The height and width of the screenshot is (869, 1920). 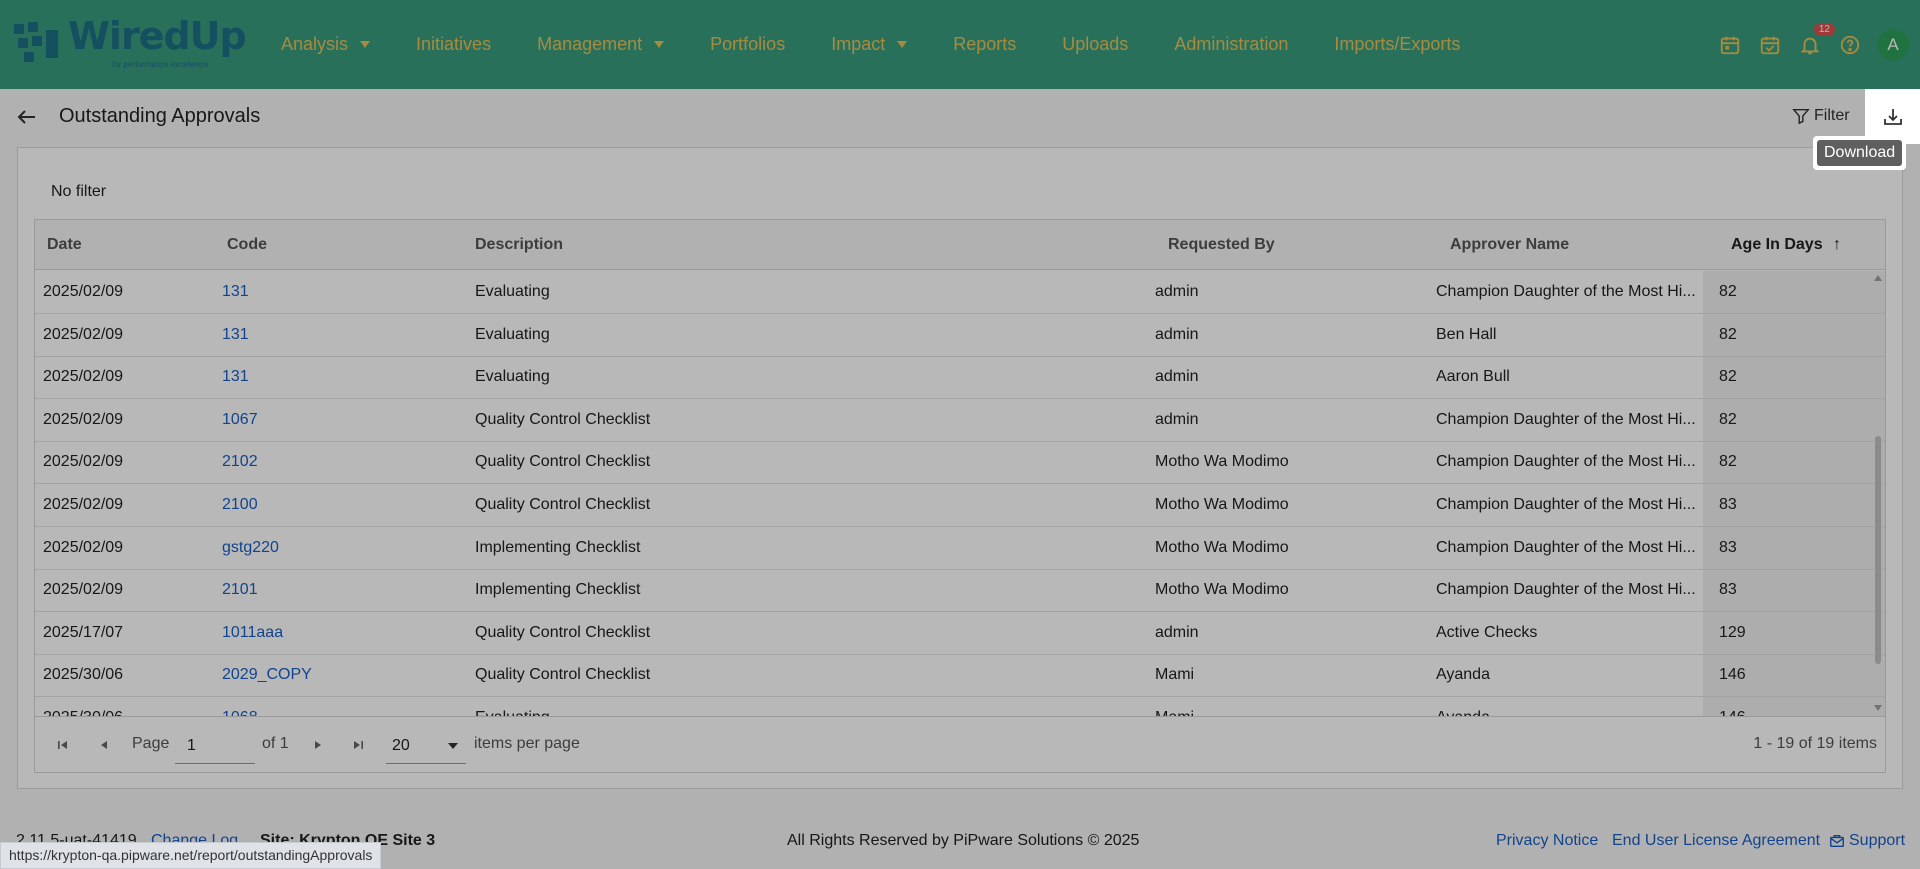 I want to click on logo-tagline: for performance excellence, so click(x=160, y=64).